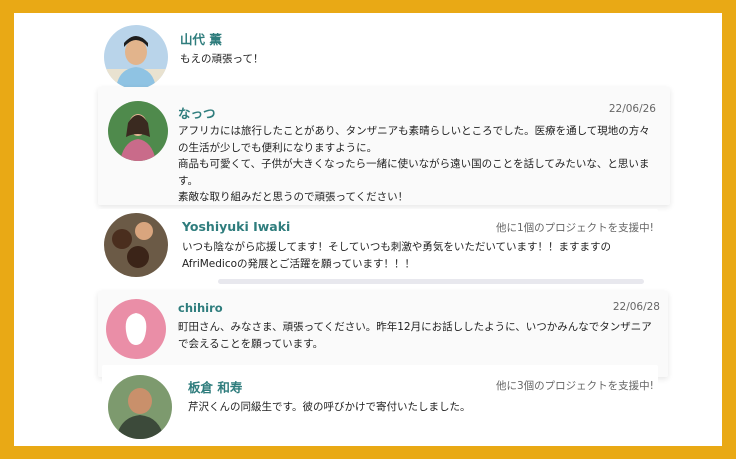 This screenshot has width=736, height=459. Describe the element at coordinates (251, 343) in the screenshot. I see `comment-line: で会えることを願っています。` at that location.